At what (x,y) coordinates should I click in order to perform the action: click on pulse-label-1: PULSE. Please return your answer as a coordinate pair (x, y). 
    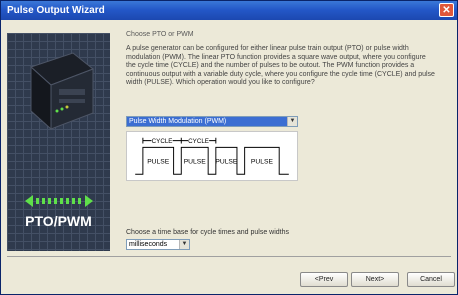
    Looking at the image, I should click on (158, 162).